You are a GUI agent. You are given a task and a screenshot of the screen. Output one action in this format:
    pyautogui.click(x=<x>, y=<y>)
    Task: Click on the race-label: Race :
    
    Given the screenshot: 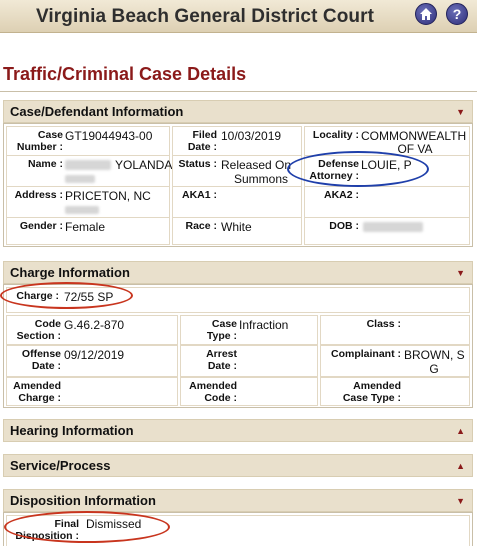 What is the action you would take?
    pyautogui.click(x=201, y=226)
    